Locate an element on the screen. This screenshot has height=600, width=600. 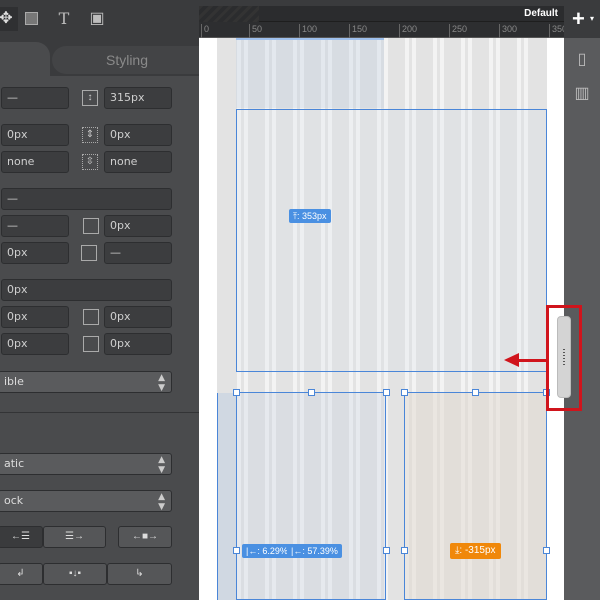
ruler-tick: 50 is located at coordinates (255, 31).